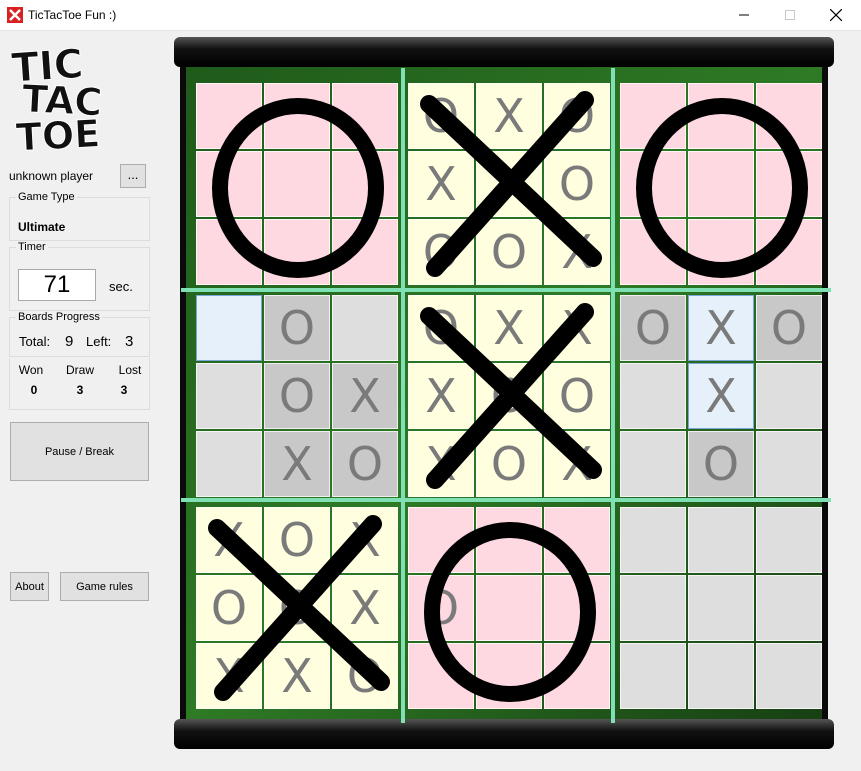 Image resolution: width=861 pixels, height=771 pixels. What do you see at coordinates (51, 176) in the screenshot?
I see `player-name: unknown player` at bounding box center [51, 176].